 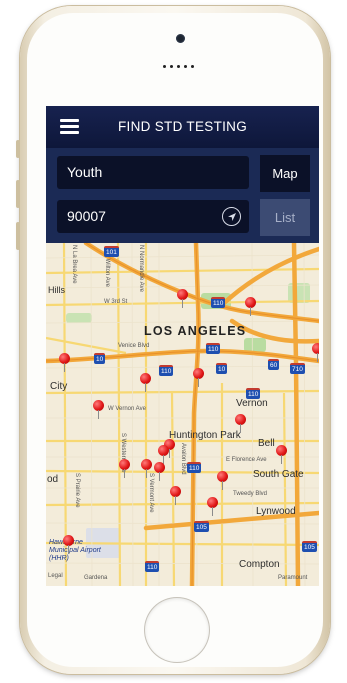 What do you see at coordinates (231, 216) in the screenshot?
I see `location-arrow-icon` at bounding box center [231, 216].